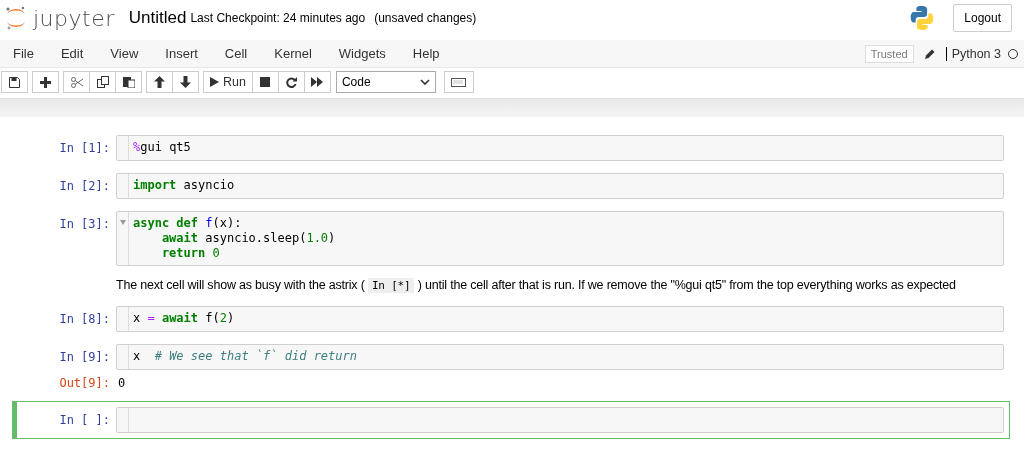  I want to click on checkpoint-status: Last Checkpoint: 24 minutes ago, so click(278, 18).